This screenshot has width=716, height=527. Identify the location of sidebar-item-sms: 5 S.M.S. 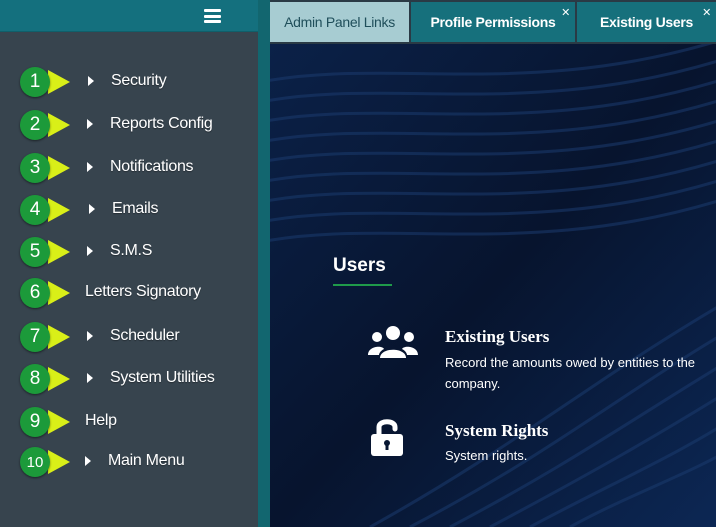
(129, 252).